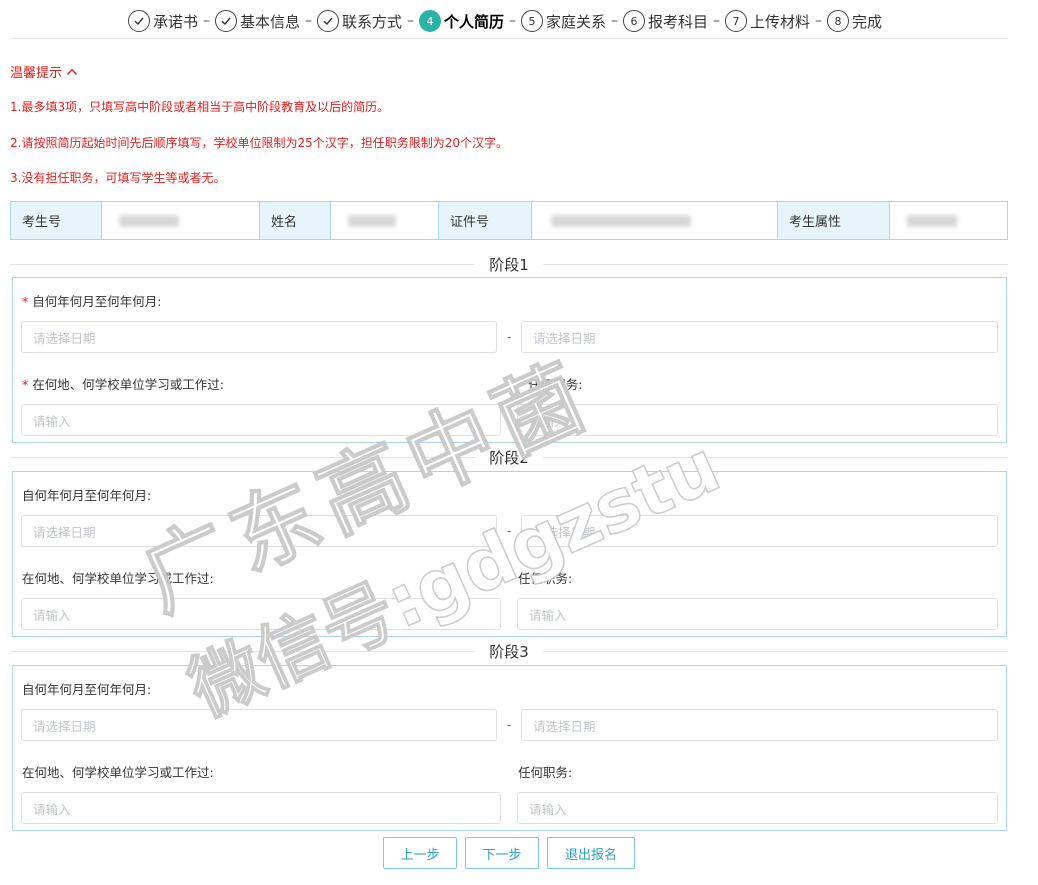 This screenshot has width=1038, height=885. What do you see at coordinates (485, 220) in the screenshot?
I see `id-label: 证件号` at bounding box center [485, 220].